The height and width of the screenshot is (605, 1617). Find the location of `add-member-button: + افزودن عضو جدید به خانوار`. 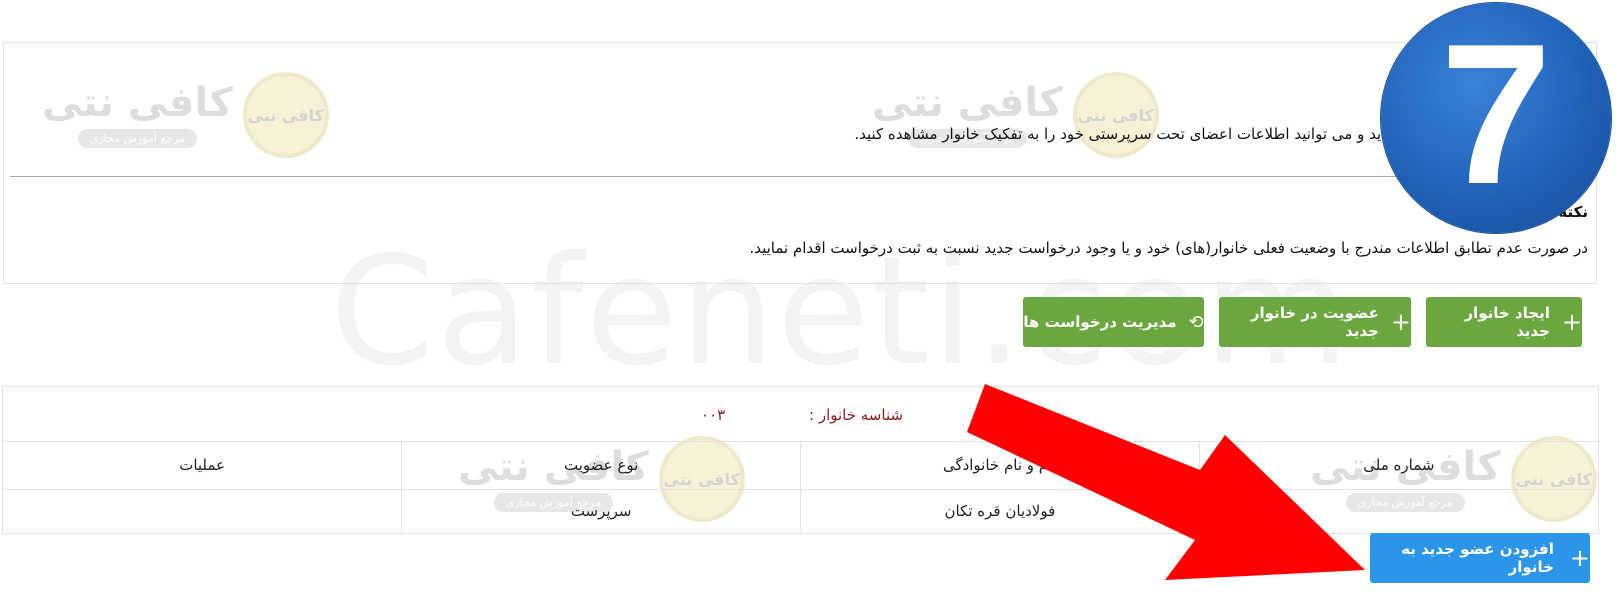

add-member-button: + افزودن عضو جدید به خانوار is located at coordinates (1480, 558).